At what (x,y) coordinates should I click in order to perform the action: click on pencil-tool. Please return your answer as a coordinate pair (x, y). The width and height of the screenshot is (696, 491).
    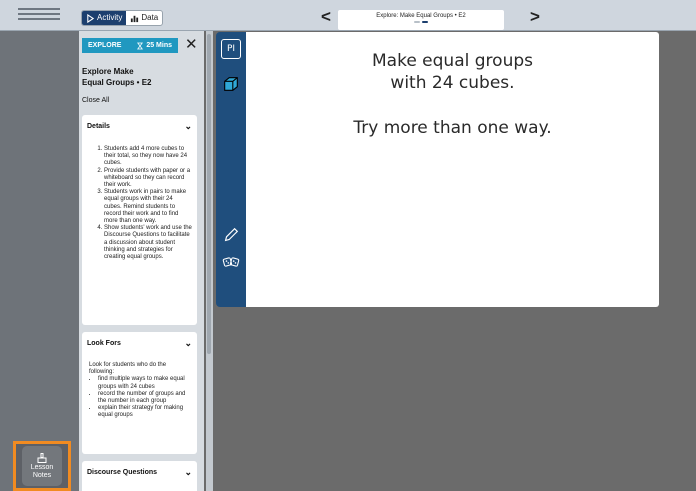
    Looking at the image, I should click on (231, 235).